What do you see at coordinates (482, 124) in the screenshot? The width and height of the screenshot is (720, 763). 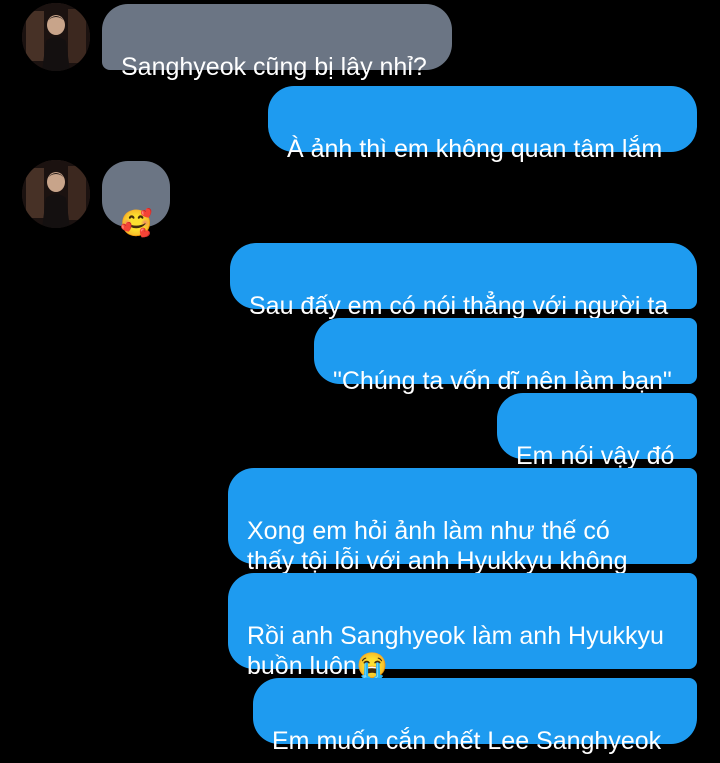 I see `outgoing-message: À ảnh thì em không quan tâm lắm` at bounding box center [482, 124].